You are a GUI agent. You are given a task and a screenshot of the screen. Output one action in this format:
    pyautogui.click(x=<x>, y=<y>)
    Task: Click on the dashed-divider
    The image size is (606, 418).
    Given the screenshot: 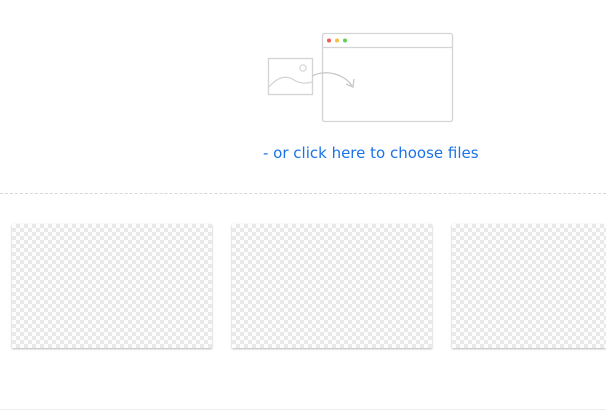 What is the action you would take?
    pyautogui.click(x=303, y=193)
    